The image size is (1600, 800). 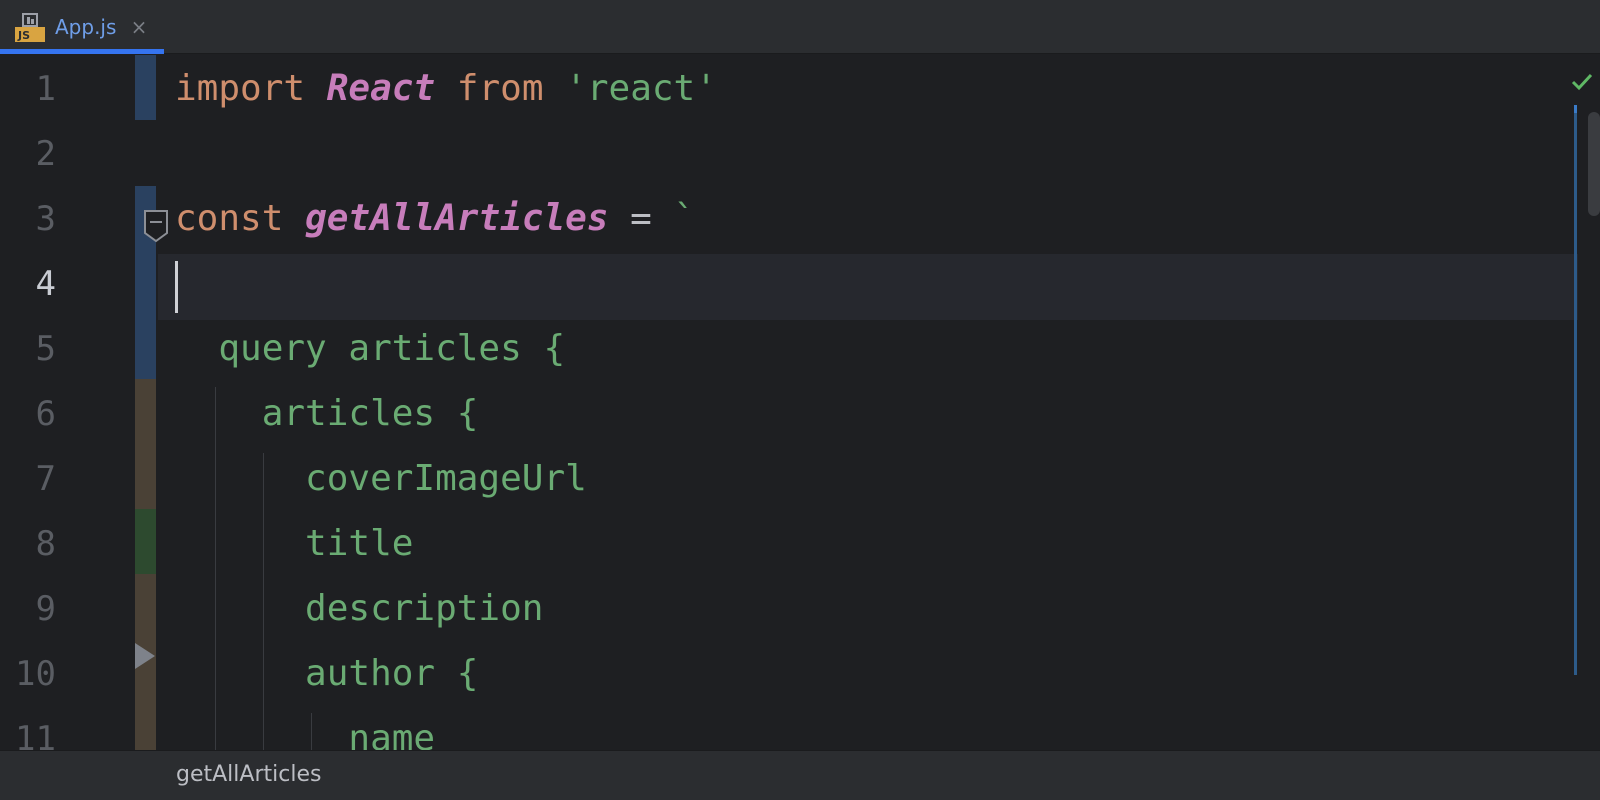 What do you see at coordinates (45, 349) in the screenshot?
I see `line-number: 5` at bounding box center [45, 349].